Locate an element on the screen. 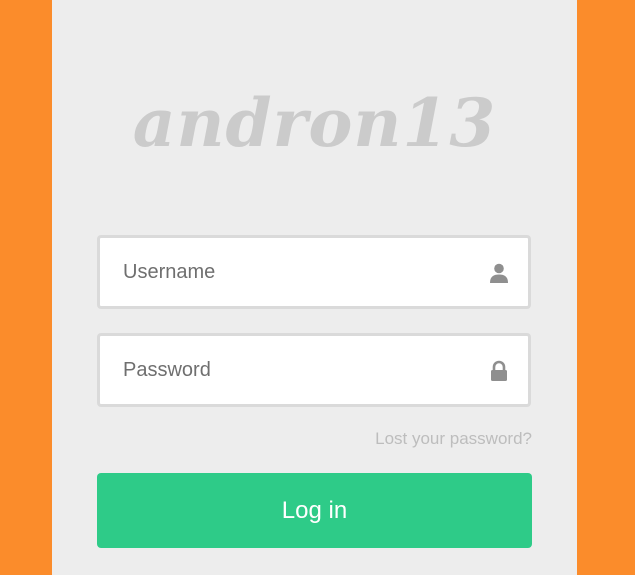 The width and height of the screenshot is (635, 575). site-logo: andron13 is located at coordinates (314, 123).